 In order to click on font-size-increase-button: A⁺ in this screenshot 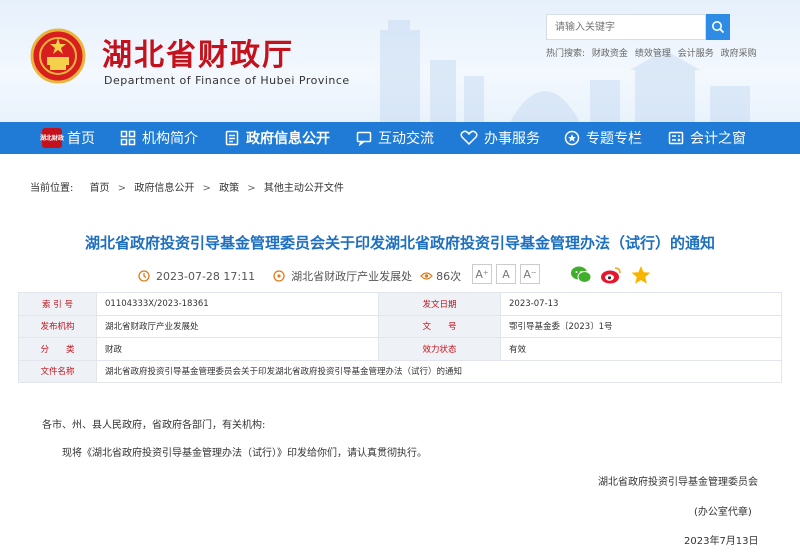, I will do `click(482, 274)`.